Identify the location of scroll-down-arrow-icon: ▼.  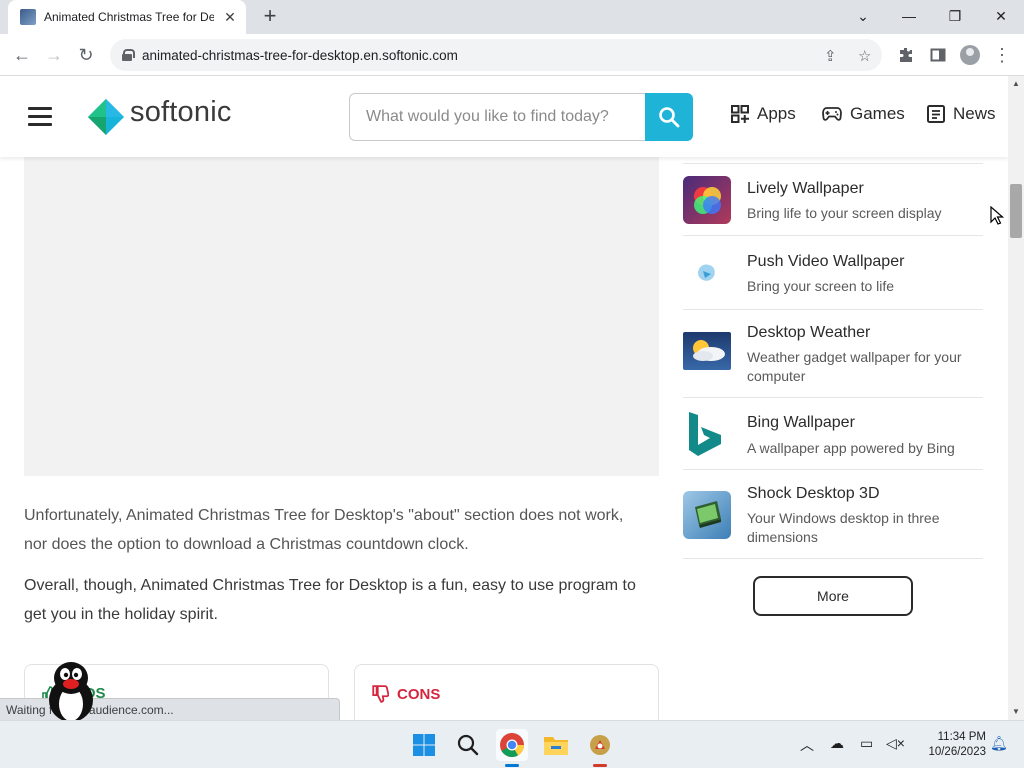
(1016, 712).